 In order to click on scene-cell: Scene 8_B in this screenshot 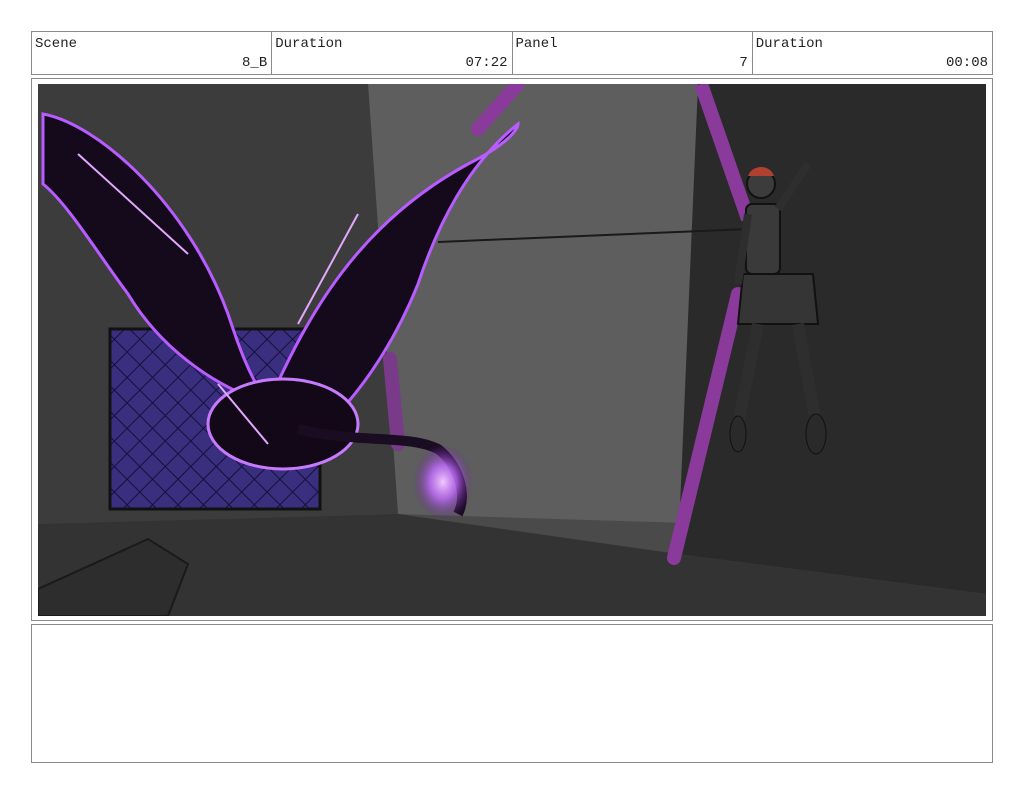, I will do `click(152, 53)`.